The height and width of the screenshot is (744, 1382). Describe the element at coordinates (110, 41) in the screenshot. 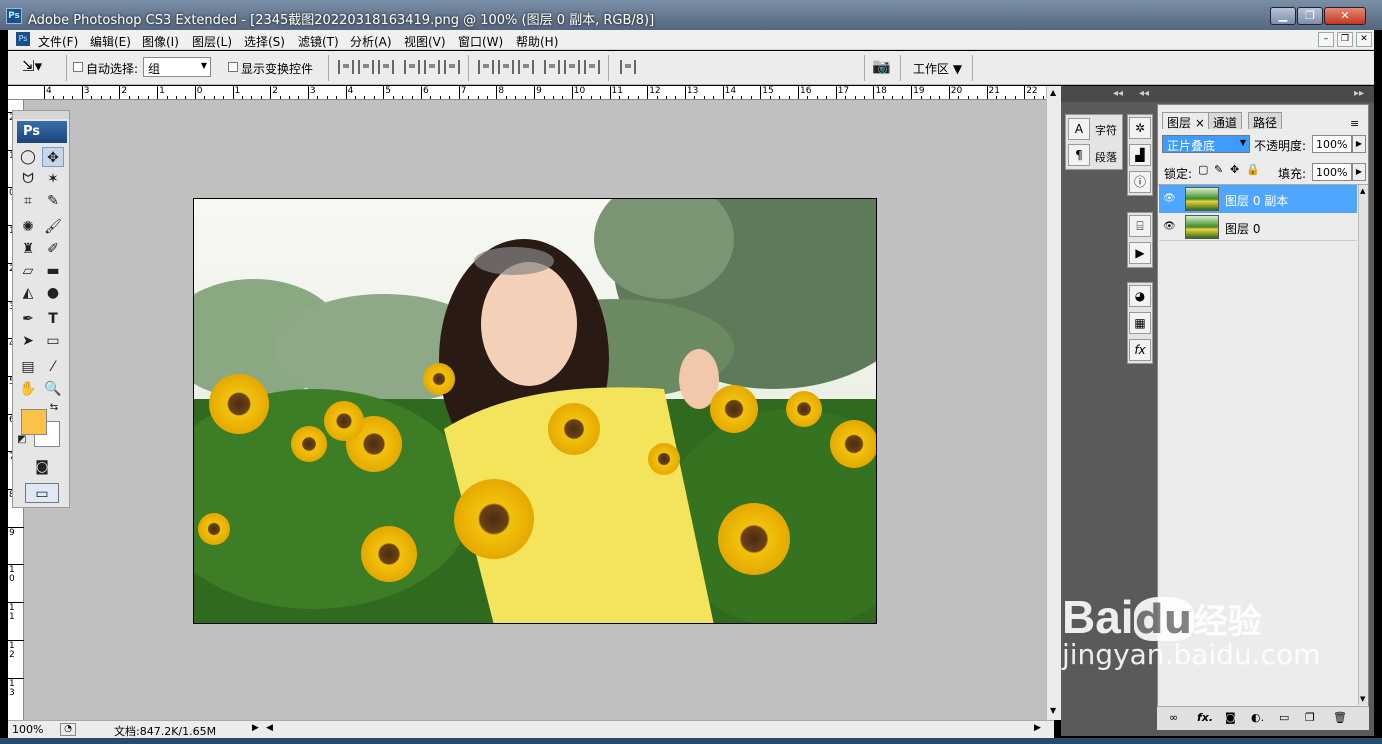

I see `menu-edit: 编辑(E)` at that location.